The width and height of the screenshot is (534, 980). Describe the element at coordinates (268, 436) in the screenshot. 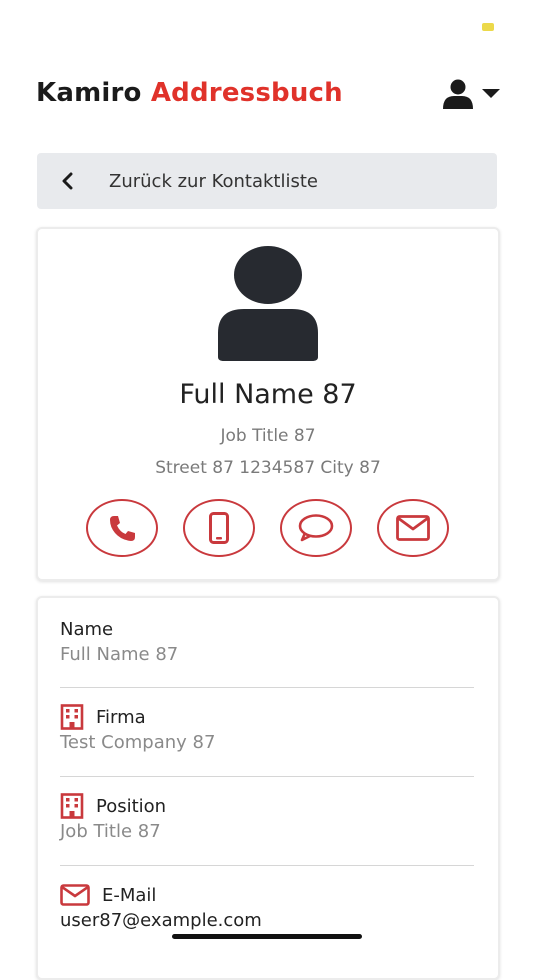

I see `contact-job-title: Job Title 87` at that location.